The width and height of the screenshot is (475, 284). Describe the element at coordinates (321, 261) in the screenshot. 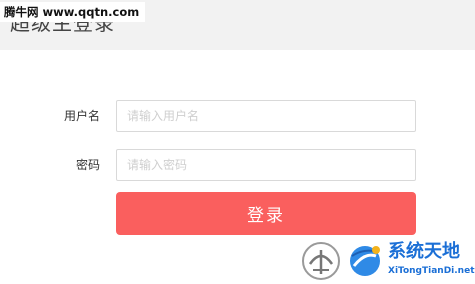

I see `brand-circle-logo-icon` at that location.